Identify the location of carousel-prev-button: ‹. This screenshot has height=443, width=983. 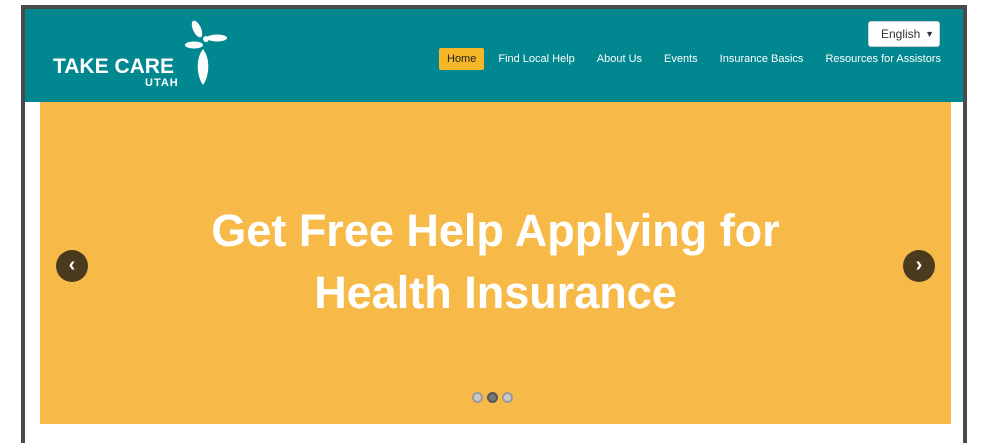
(72, 266).